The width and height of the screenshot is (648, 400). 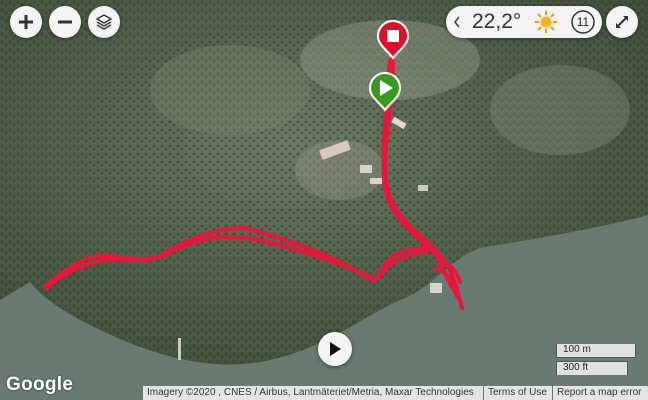 I want to click on zoom-in-button, so click(x=26, y=22).